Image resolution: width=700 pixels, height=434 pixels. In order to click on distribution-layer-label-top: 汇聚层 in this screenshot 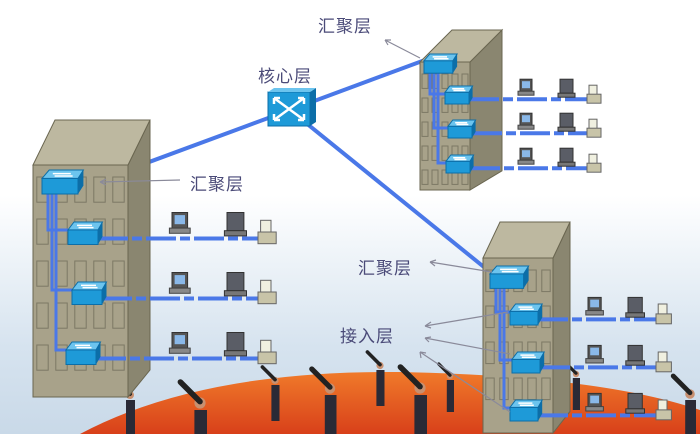, I will do `click(345, 27)`.